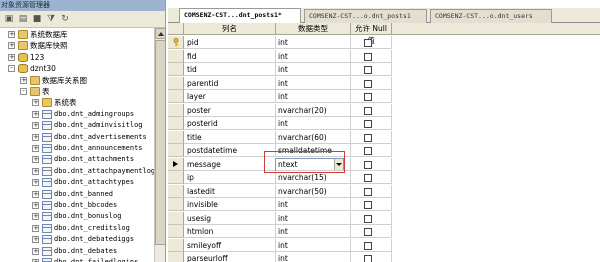 This screenshot has height=262, width=600. What do you see at coordinates (230, 42) in the screenshot?
I see `column-name-cell: pid` at bounding box center [230, 42].